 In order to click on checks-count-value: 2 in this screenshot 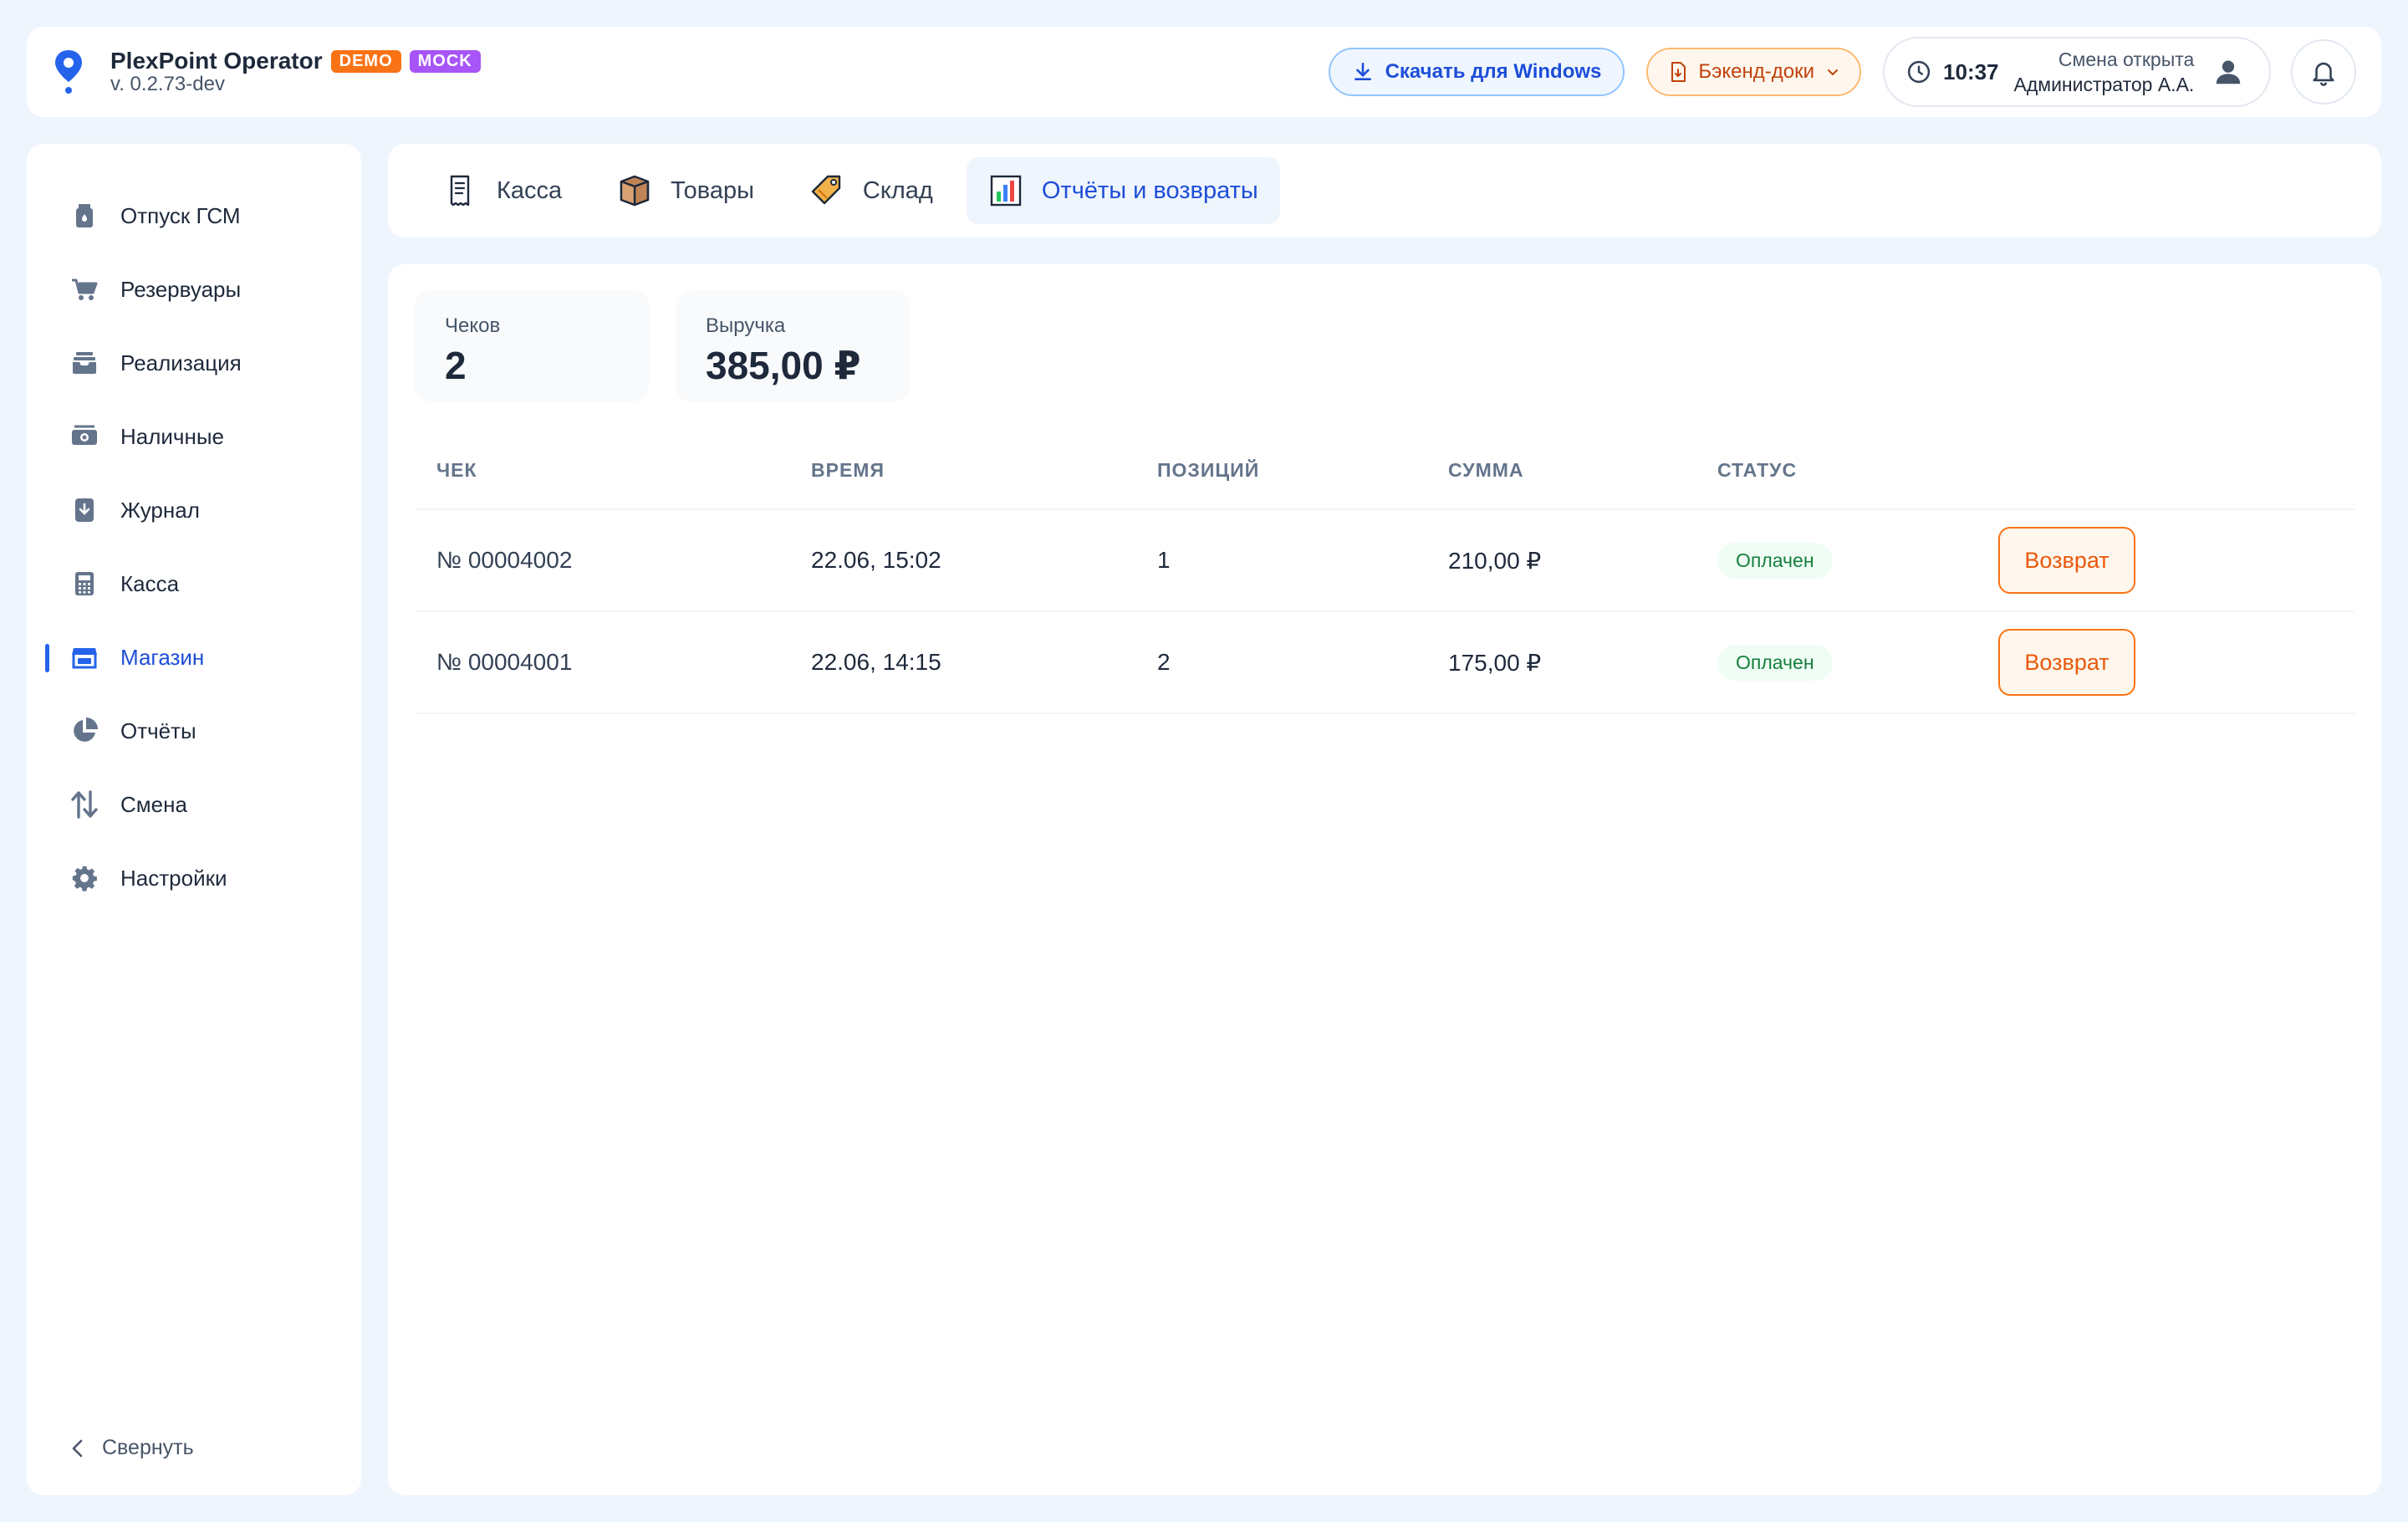, I will do `click(456, 365)`.